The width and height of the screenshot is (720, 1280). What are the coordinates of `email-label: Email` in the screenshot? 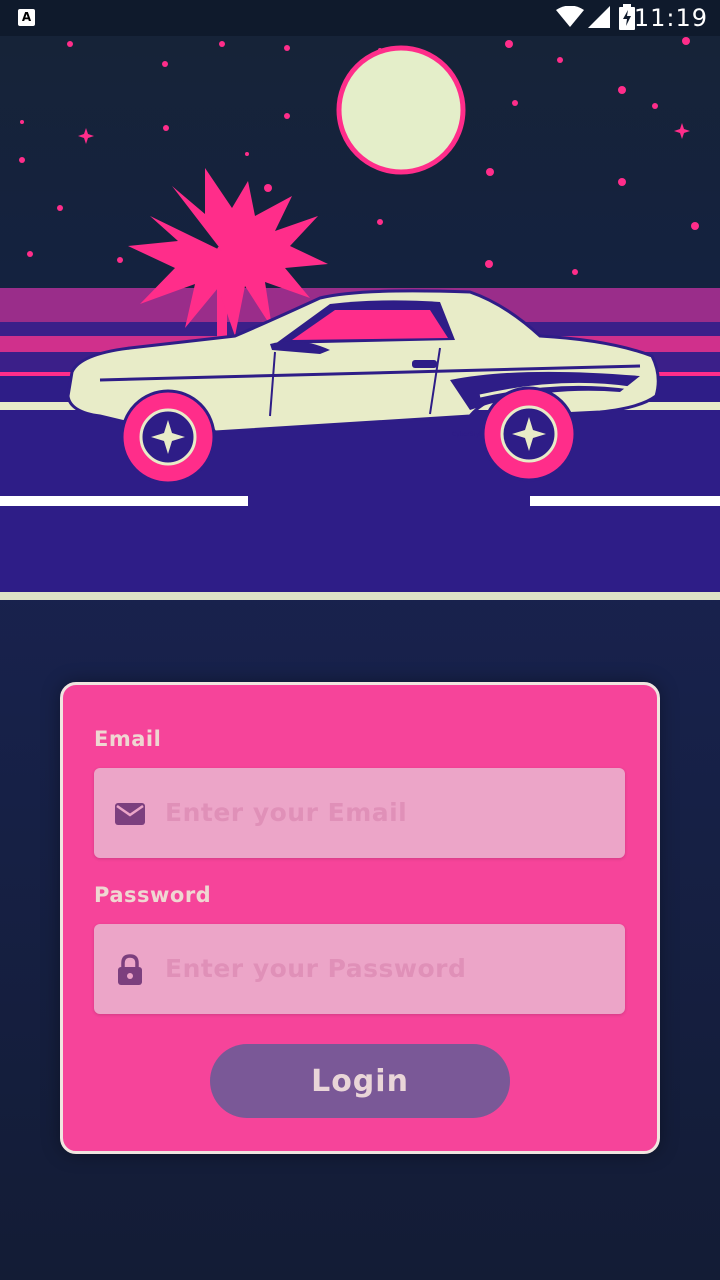 It's located at (128, 739).